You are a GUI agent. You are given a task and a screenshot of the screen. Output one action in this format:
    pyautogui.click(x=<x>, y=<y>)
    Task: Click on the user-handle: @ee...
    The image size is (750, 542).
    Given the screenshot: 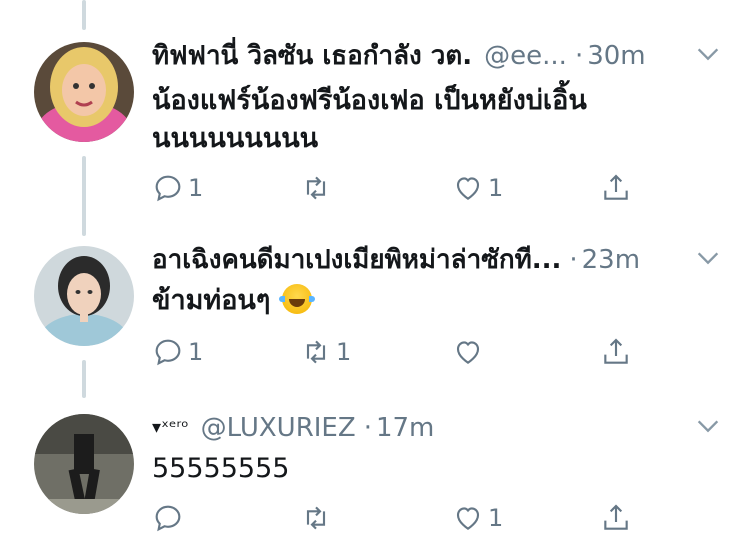 What is the action you would take?
    pyautogui.click(x=525, y=56)
    